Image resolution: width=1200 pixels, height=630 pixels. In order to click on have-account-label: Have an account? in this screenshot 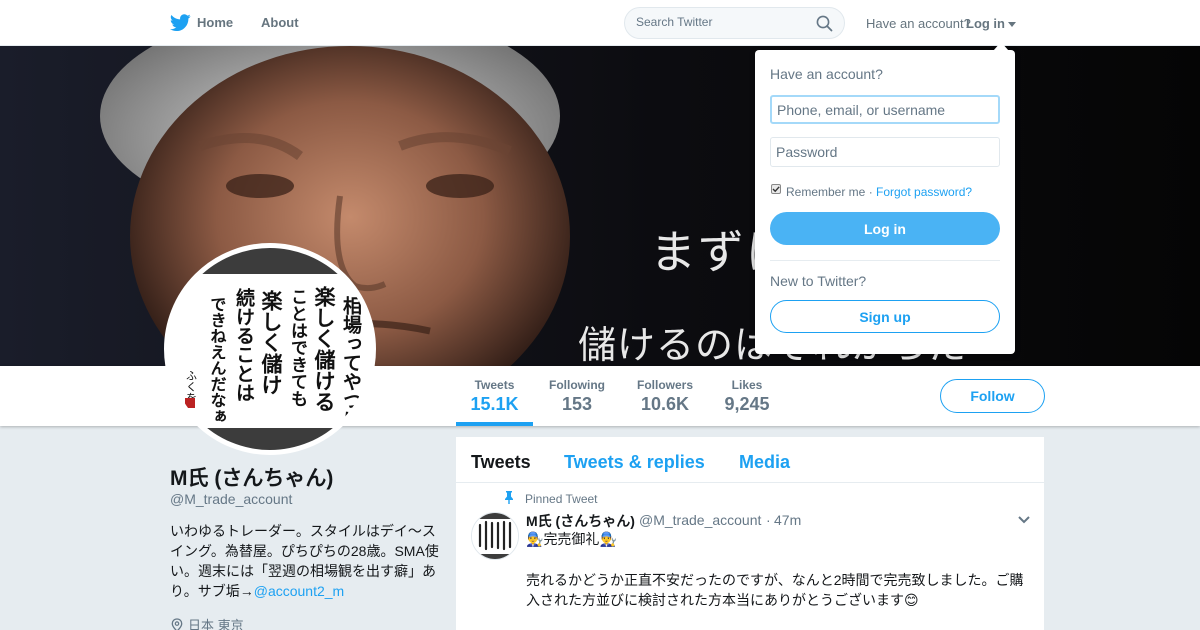, I will do `click(918, 23)`.